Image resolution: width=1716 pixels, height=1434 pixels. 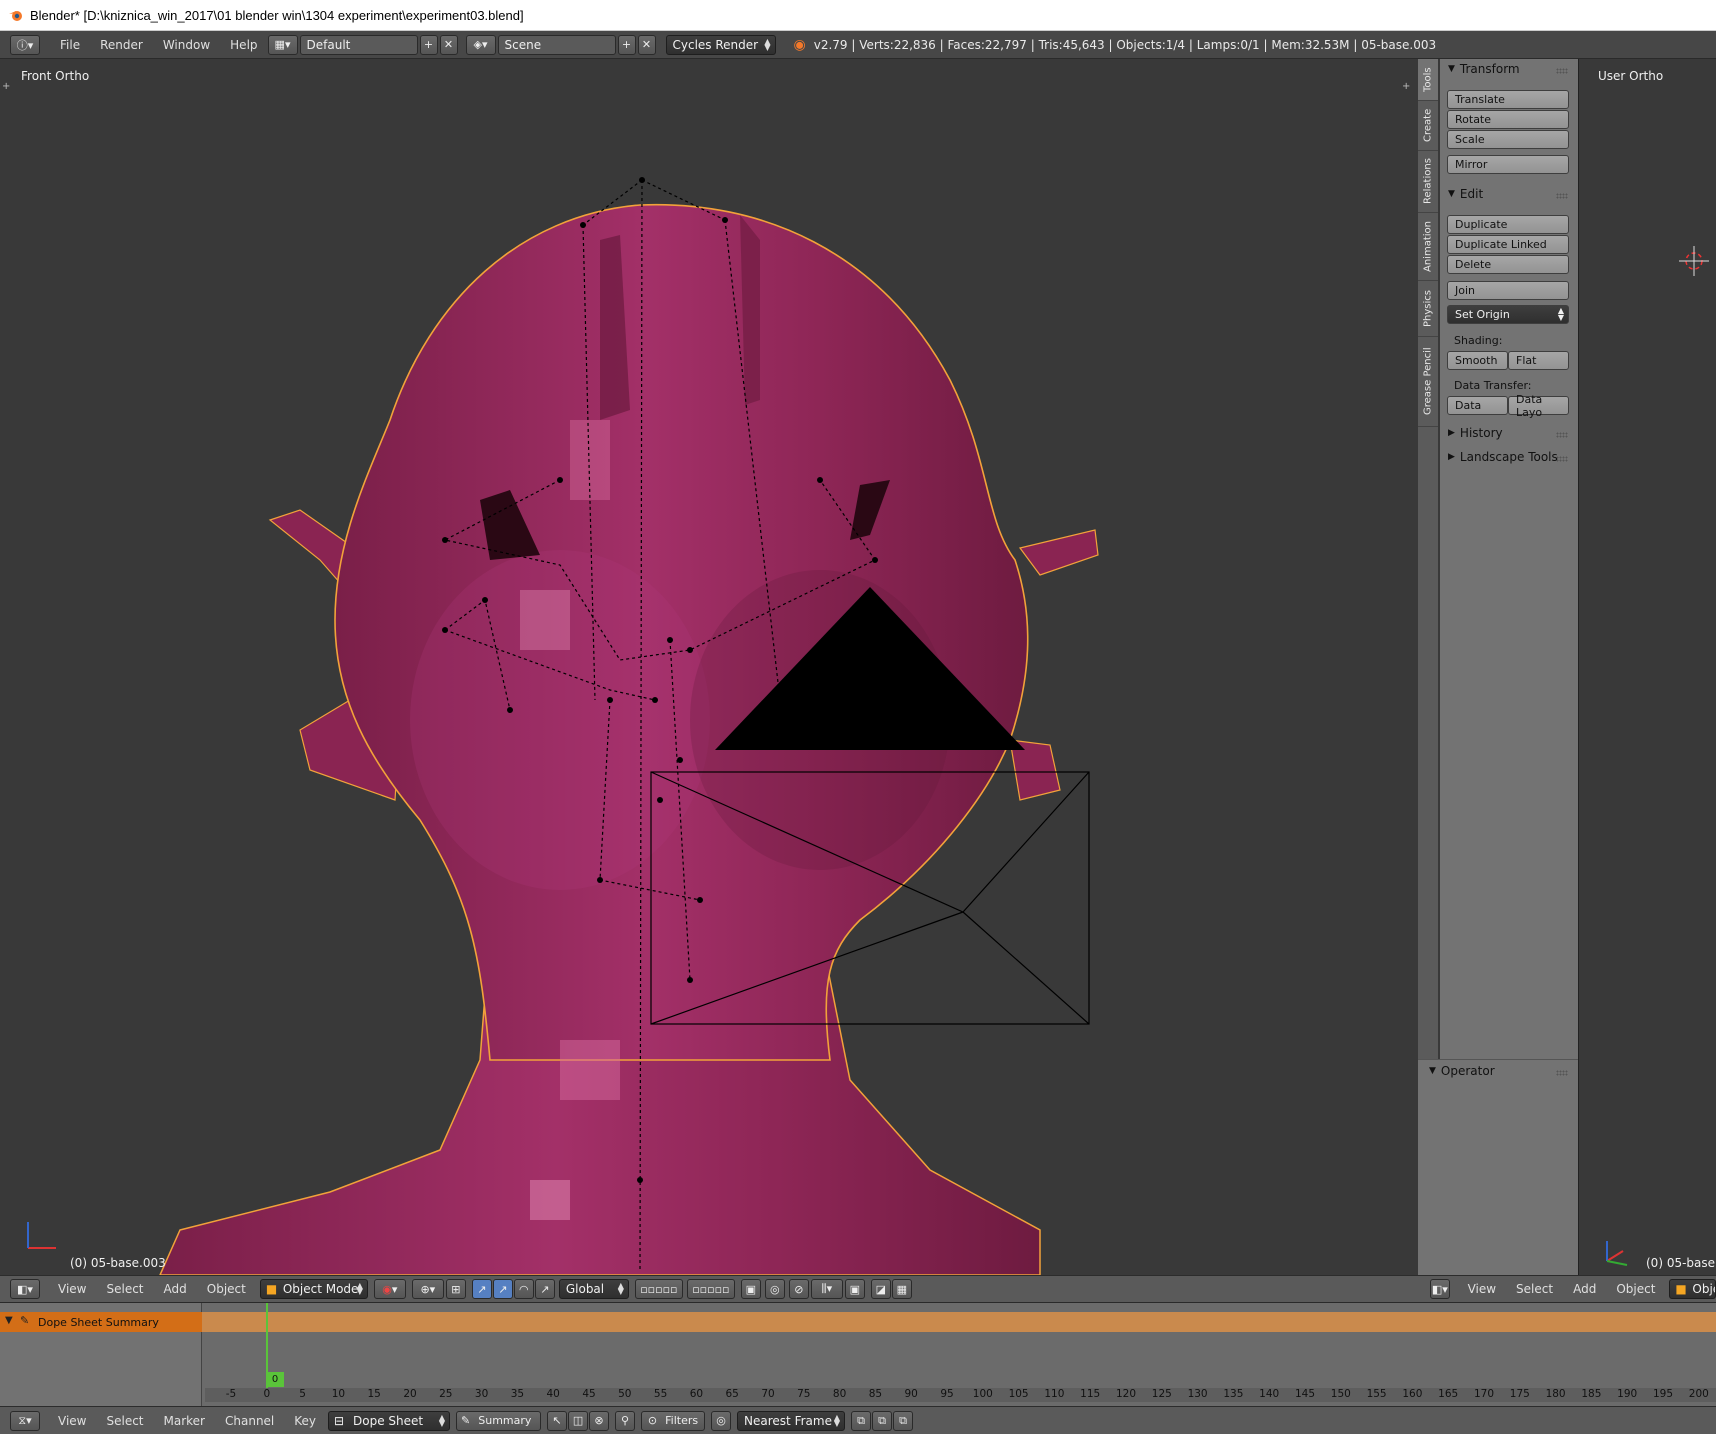 I want to click on search-icon: ⚲, so click(x=625, y=1420).